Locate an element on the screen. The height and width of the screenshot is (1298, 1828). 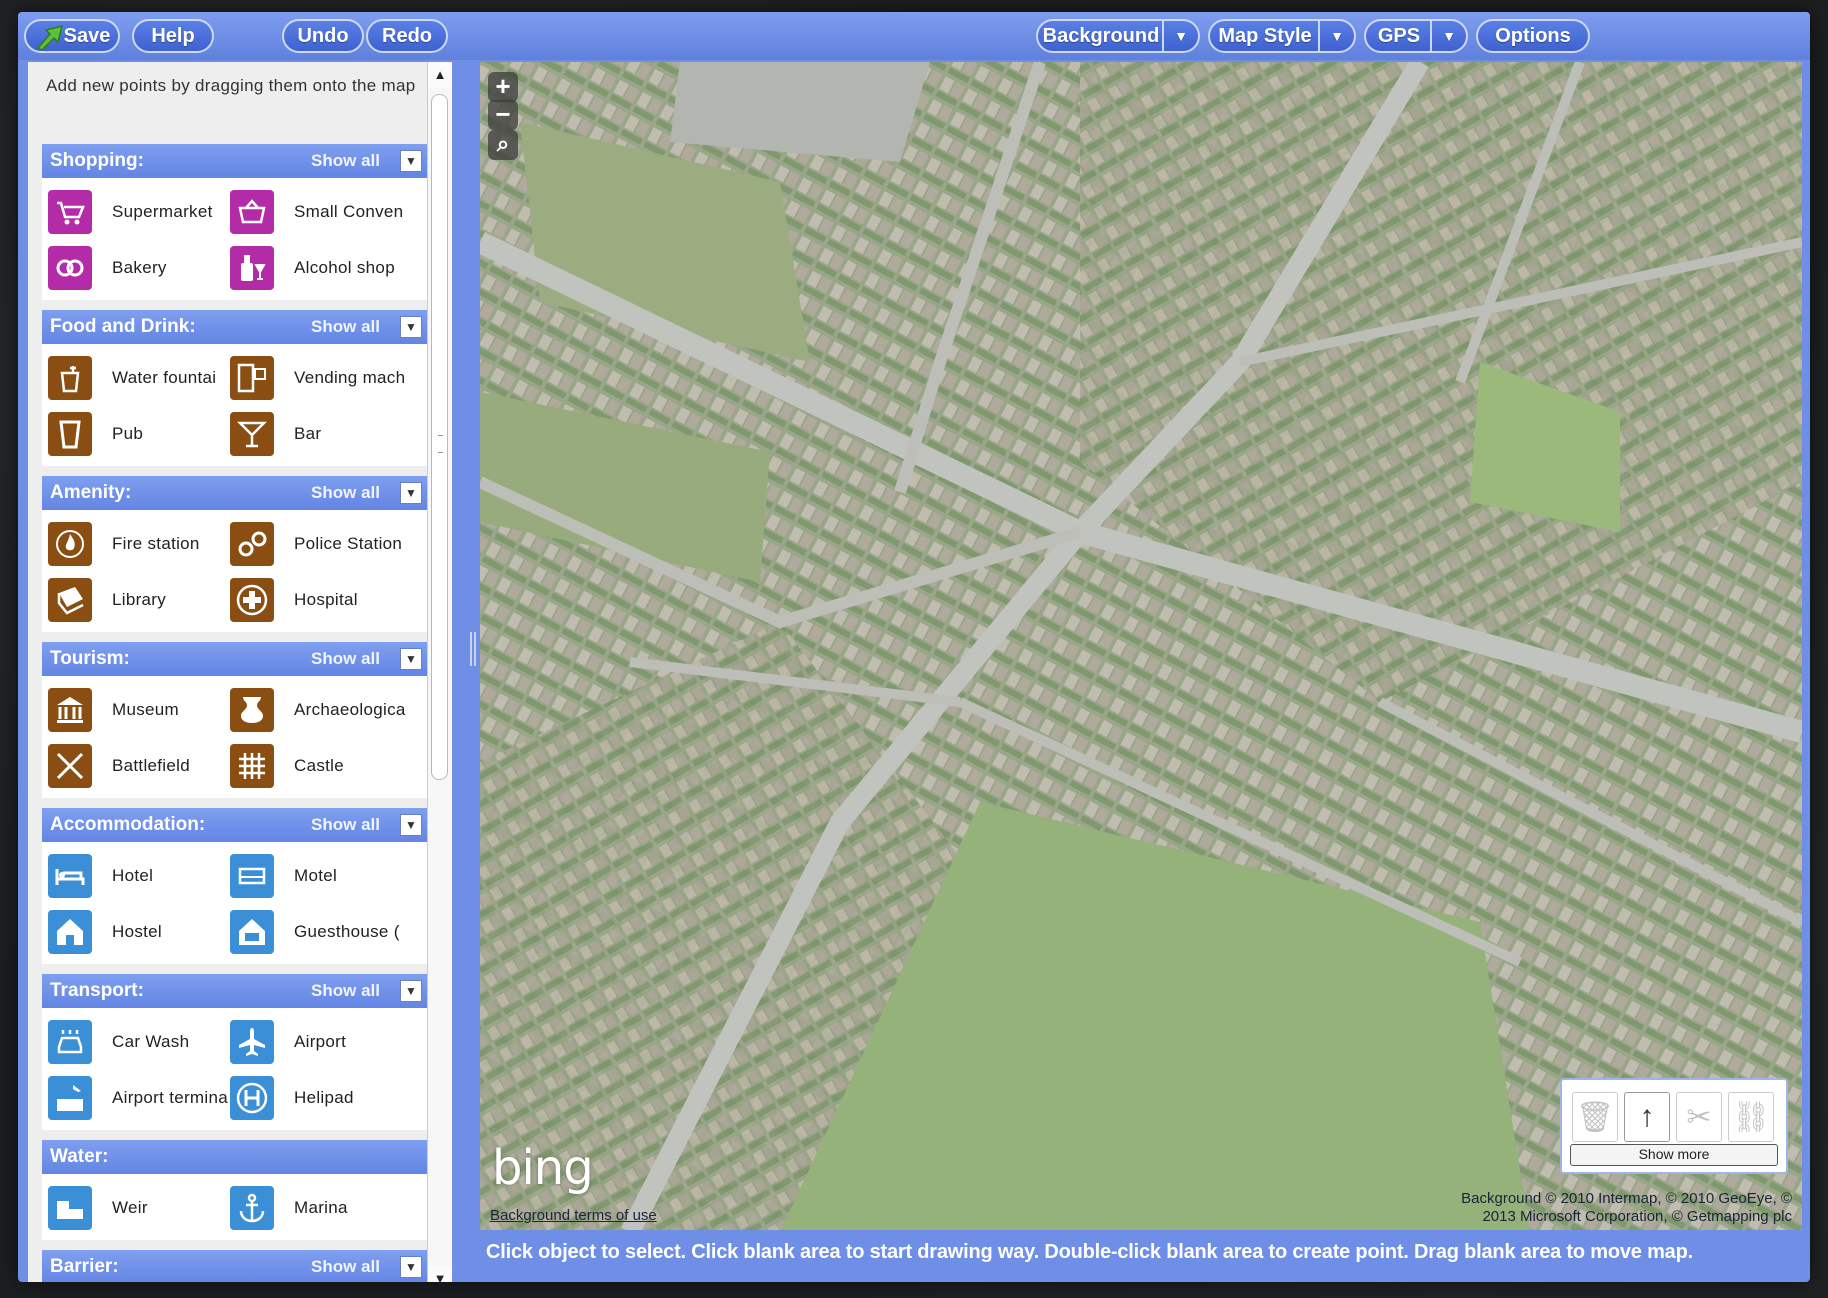
palette-item: Motel is located at coordinates (321, 876).